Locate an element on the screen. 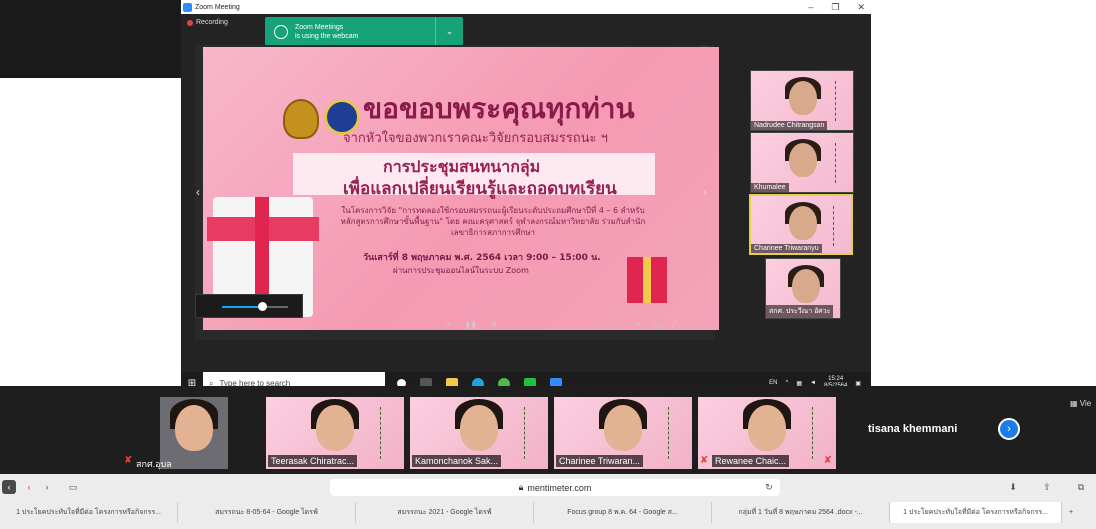  university-emblem-icon is located at coordinates (301, 119).